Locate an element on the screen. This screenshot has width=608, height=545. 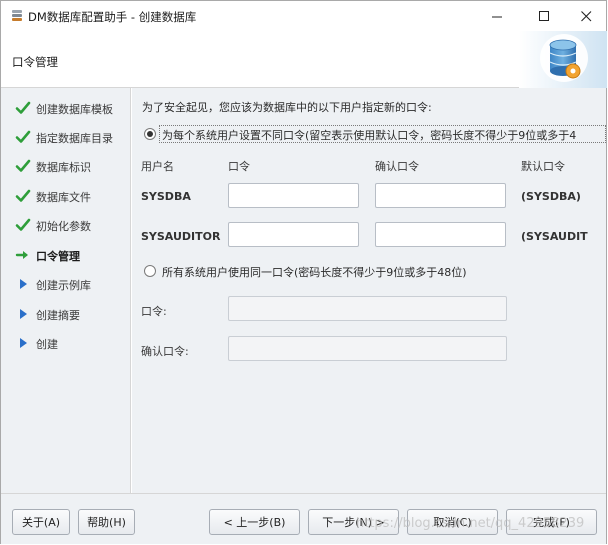
intro-text: 为了安全起见，您应该为数据库中的以下用户指定新的口令: is located at coordinates (287, 107).